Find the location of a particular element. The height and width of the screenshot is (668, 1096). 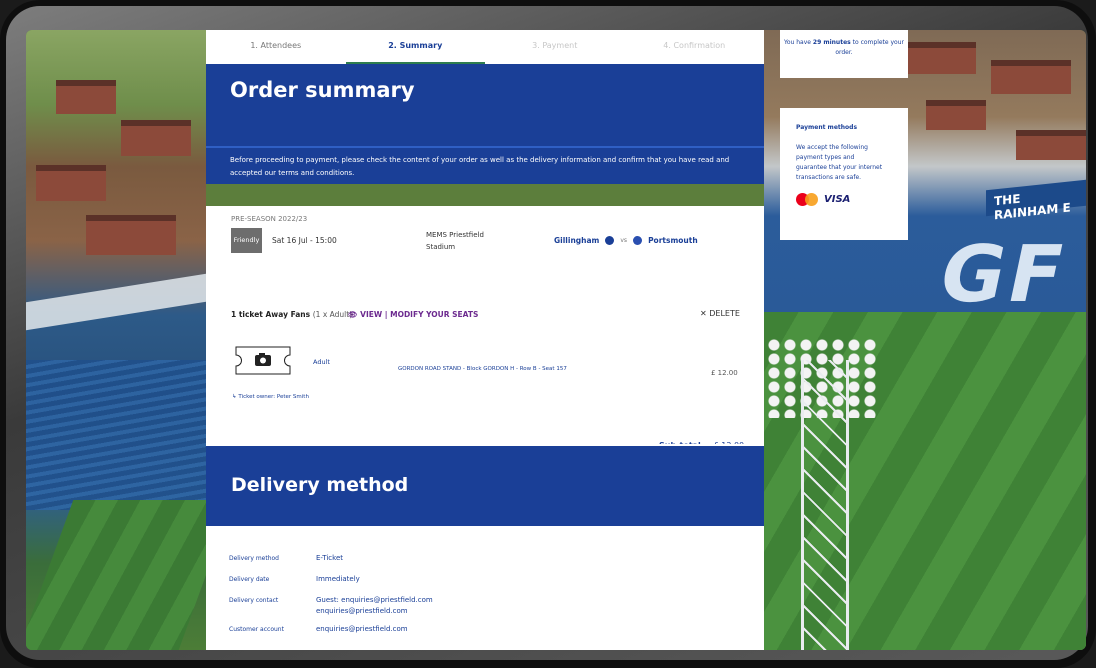

close-icon: ✕ is located at coordinates (703, 313).